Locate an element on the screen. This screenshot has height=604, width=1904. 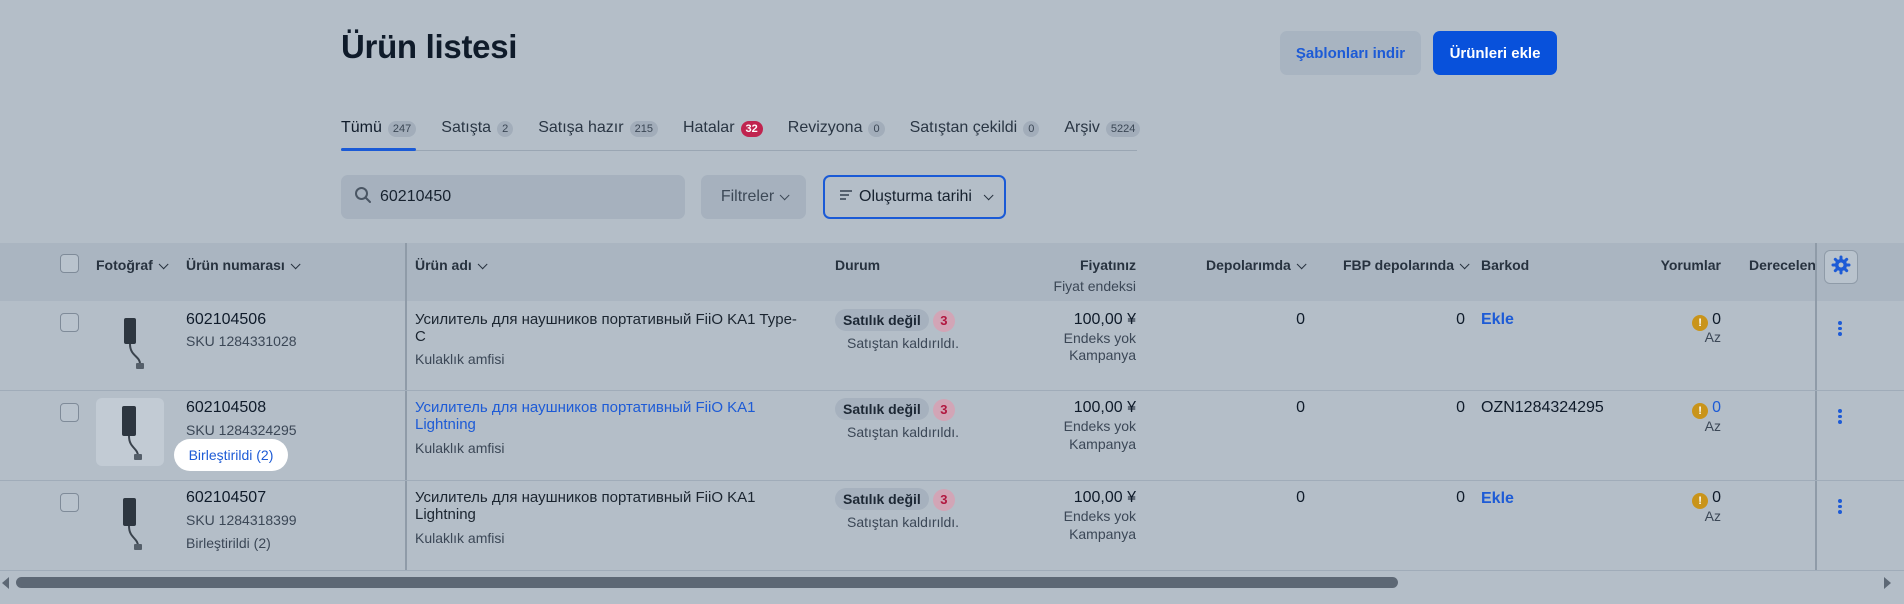
column-label: Fiyatınız is located at coordinates (1107, 265).